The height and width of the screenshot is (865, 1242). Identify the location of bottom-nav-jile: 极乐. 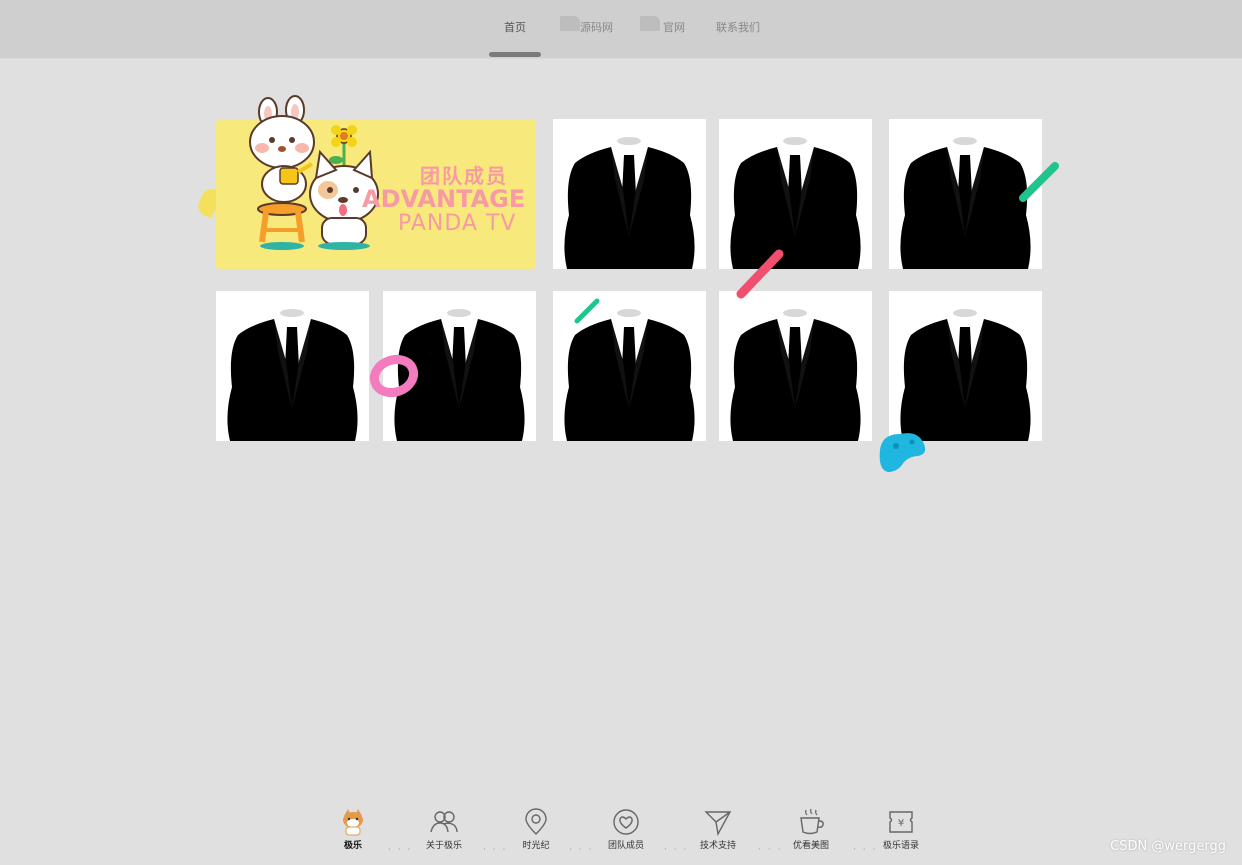
(353, 829).